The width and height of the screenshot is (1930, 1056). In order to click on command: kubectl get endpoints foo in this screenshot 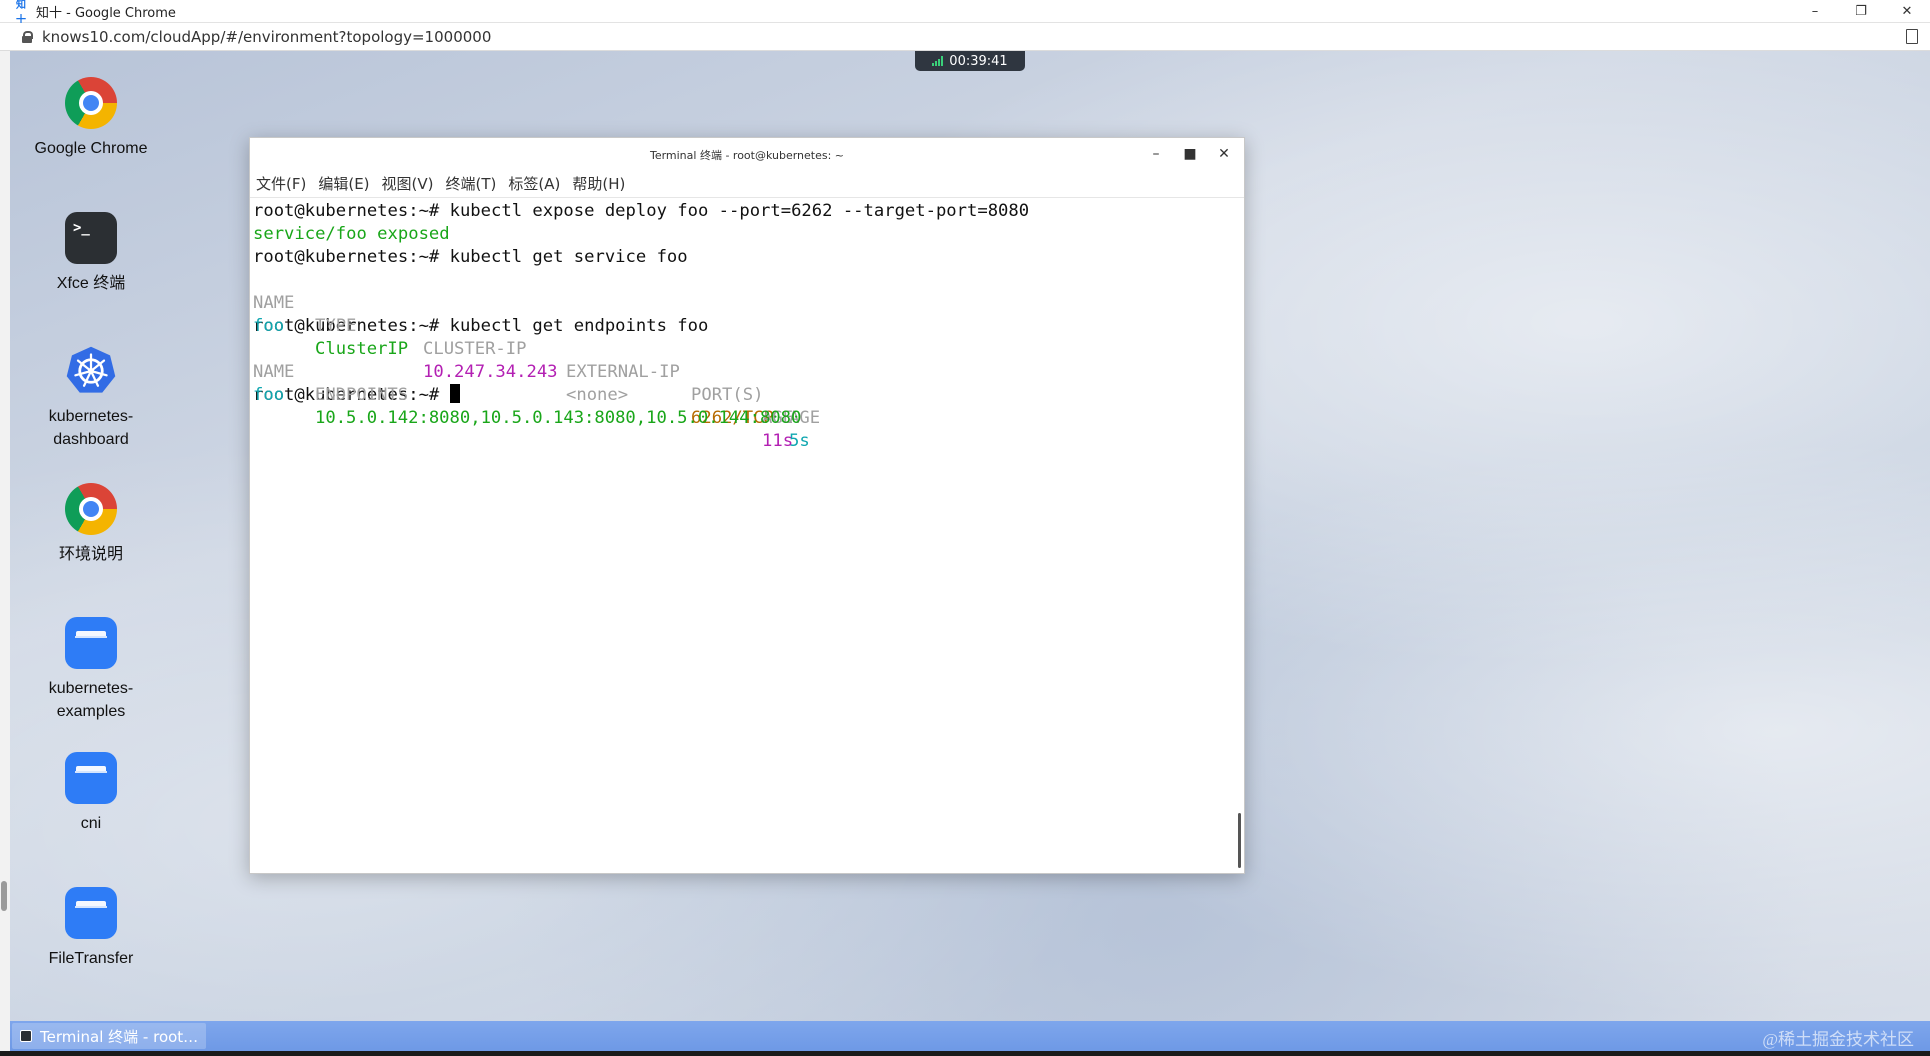, I will do `click(579, 326)`.